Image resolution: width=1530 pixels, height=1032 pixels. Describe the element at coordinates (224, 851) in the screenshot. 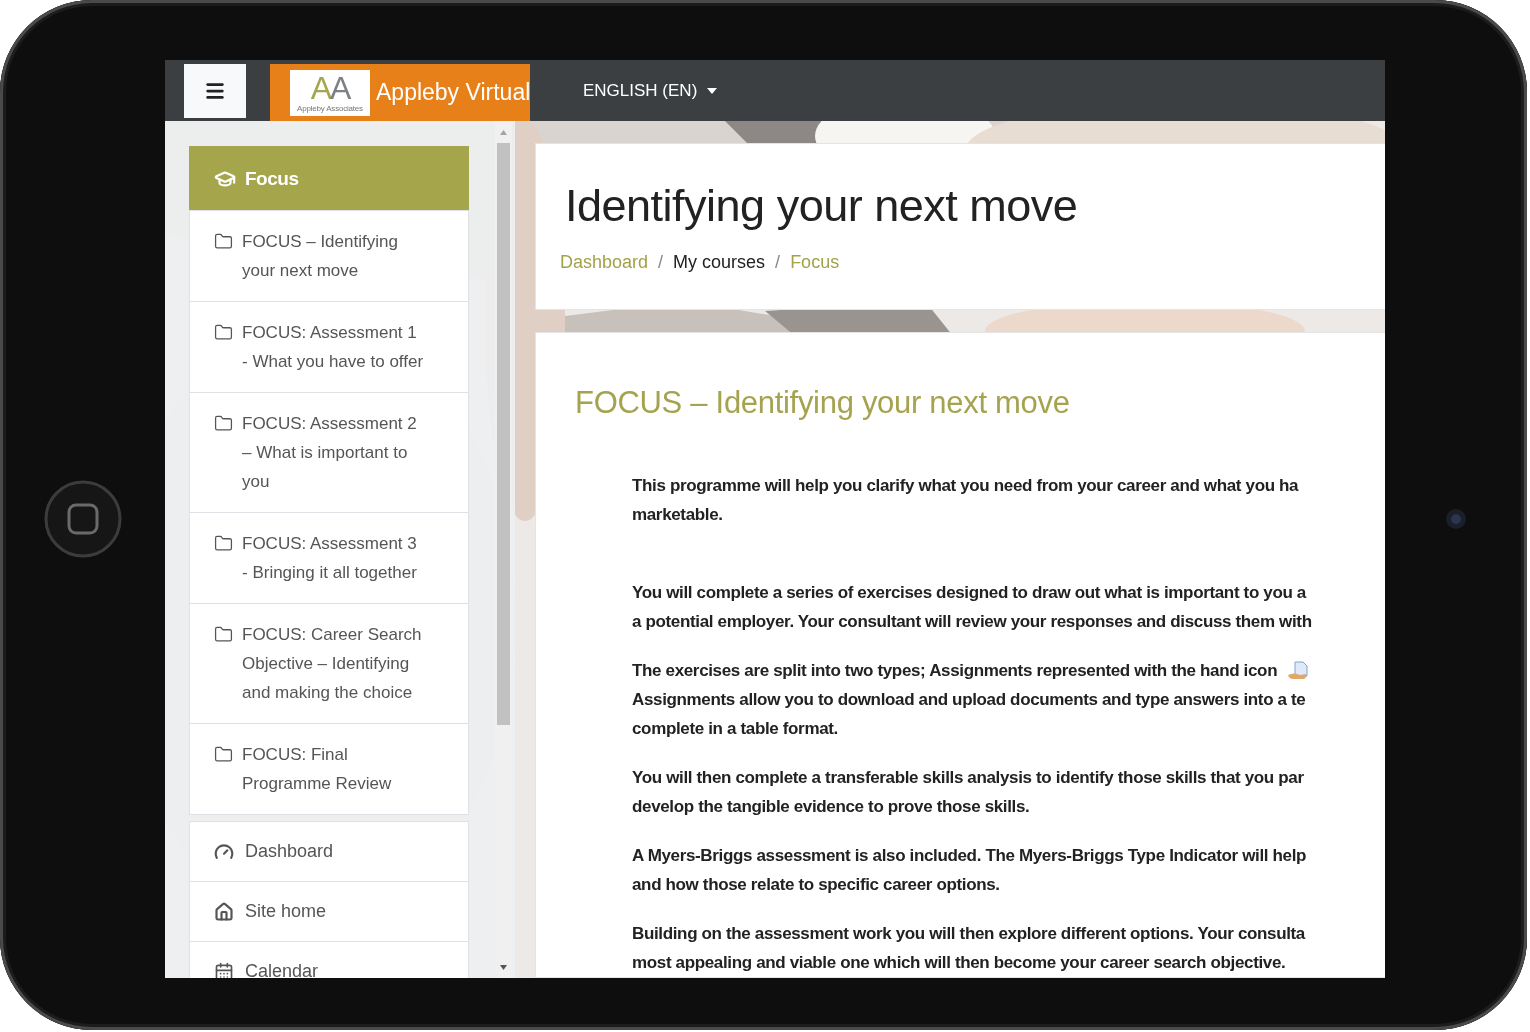

I see `gauge-icon` at that location.